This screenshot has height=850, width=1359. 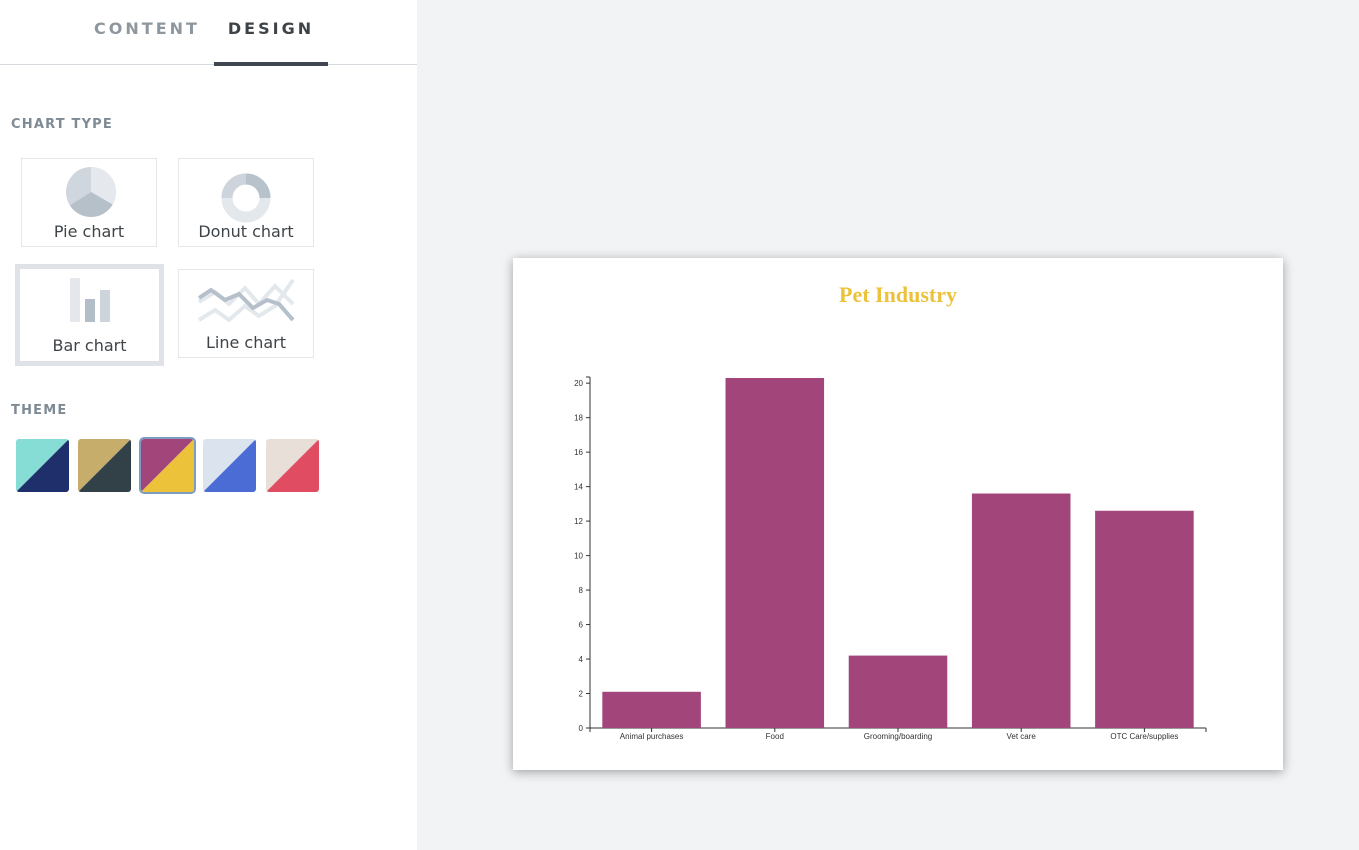 I want to click on theme-swatch-teal-navy, so click(x=42, y=465).